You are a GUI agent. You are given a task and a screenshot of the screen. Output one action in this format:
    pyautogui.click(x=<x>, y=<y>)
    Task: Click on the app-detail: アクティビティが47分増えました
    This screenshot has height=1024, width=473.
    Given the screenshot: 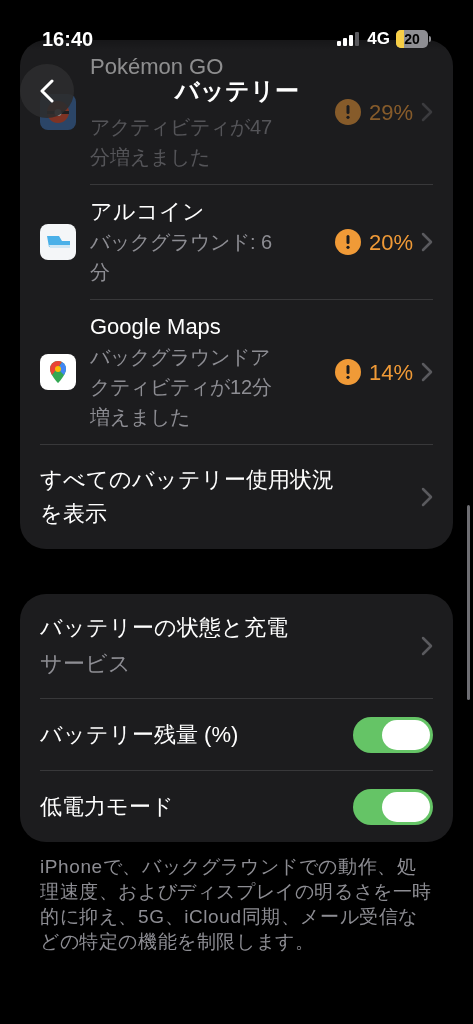 What is the action you would take?
    pyautogui.click(x=182, y=142)
    